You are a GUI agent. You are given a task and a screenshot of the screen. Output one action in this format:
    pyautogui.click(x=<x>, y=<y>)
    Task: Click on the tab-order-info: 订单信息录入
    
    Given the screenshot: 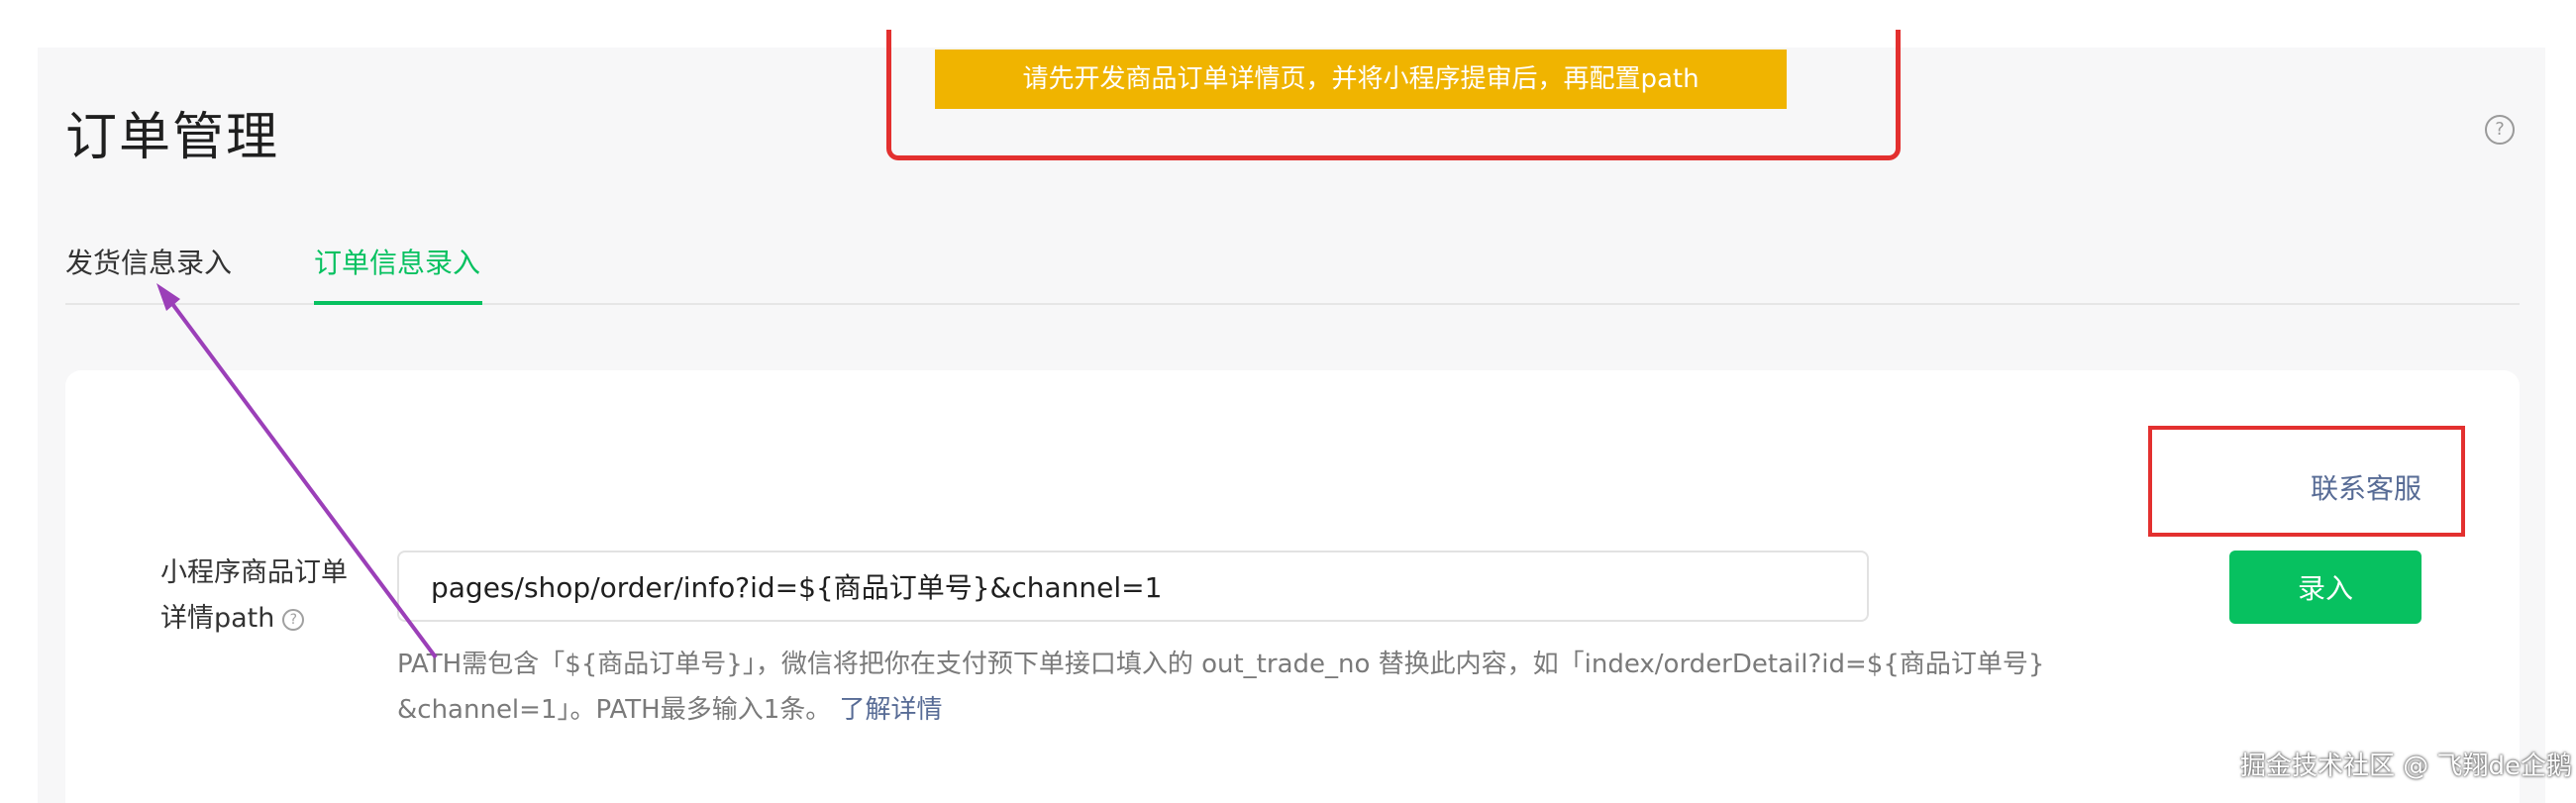 What is the action you would take?
    pyautogui.click(x=397, y=263)
    